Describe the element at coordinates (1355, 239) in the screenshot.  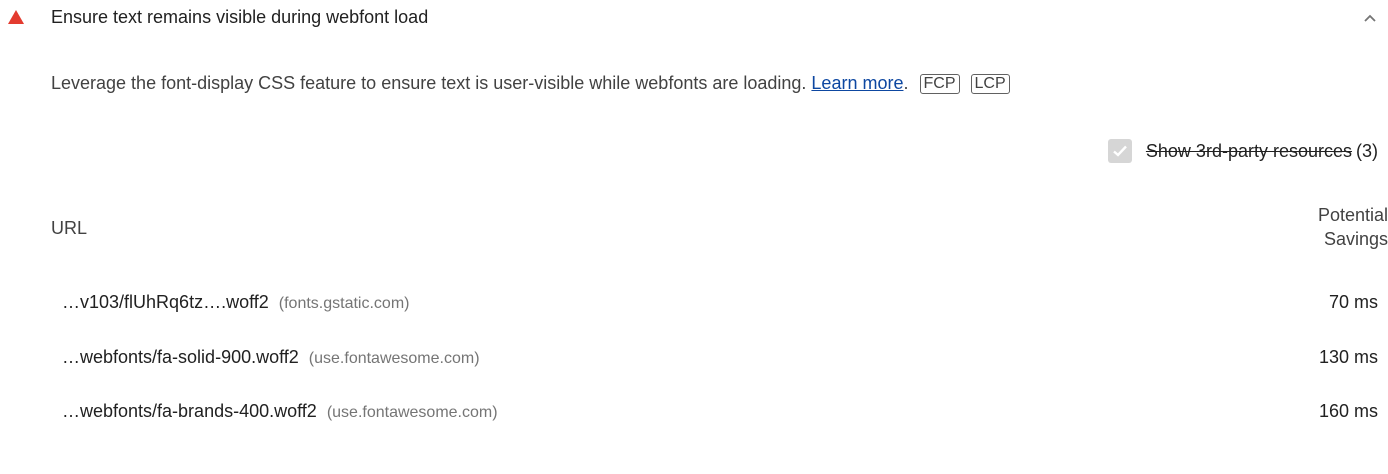
I see `savings-header-line2: Savings` at that location.